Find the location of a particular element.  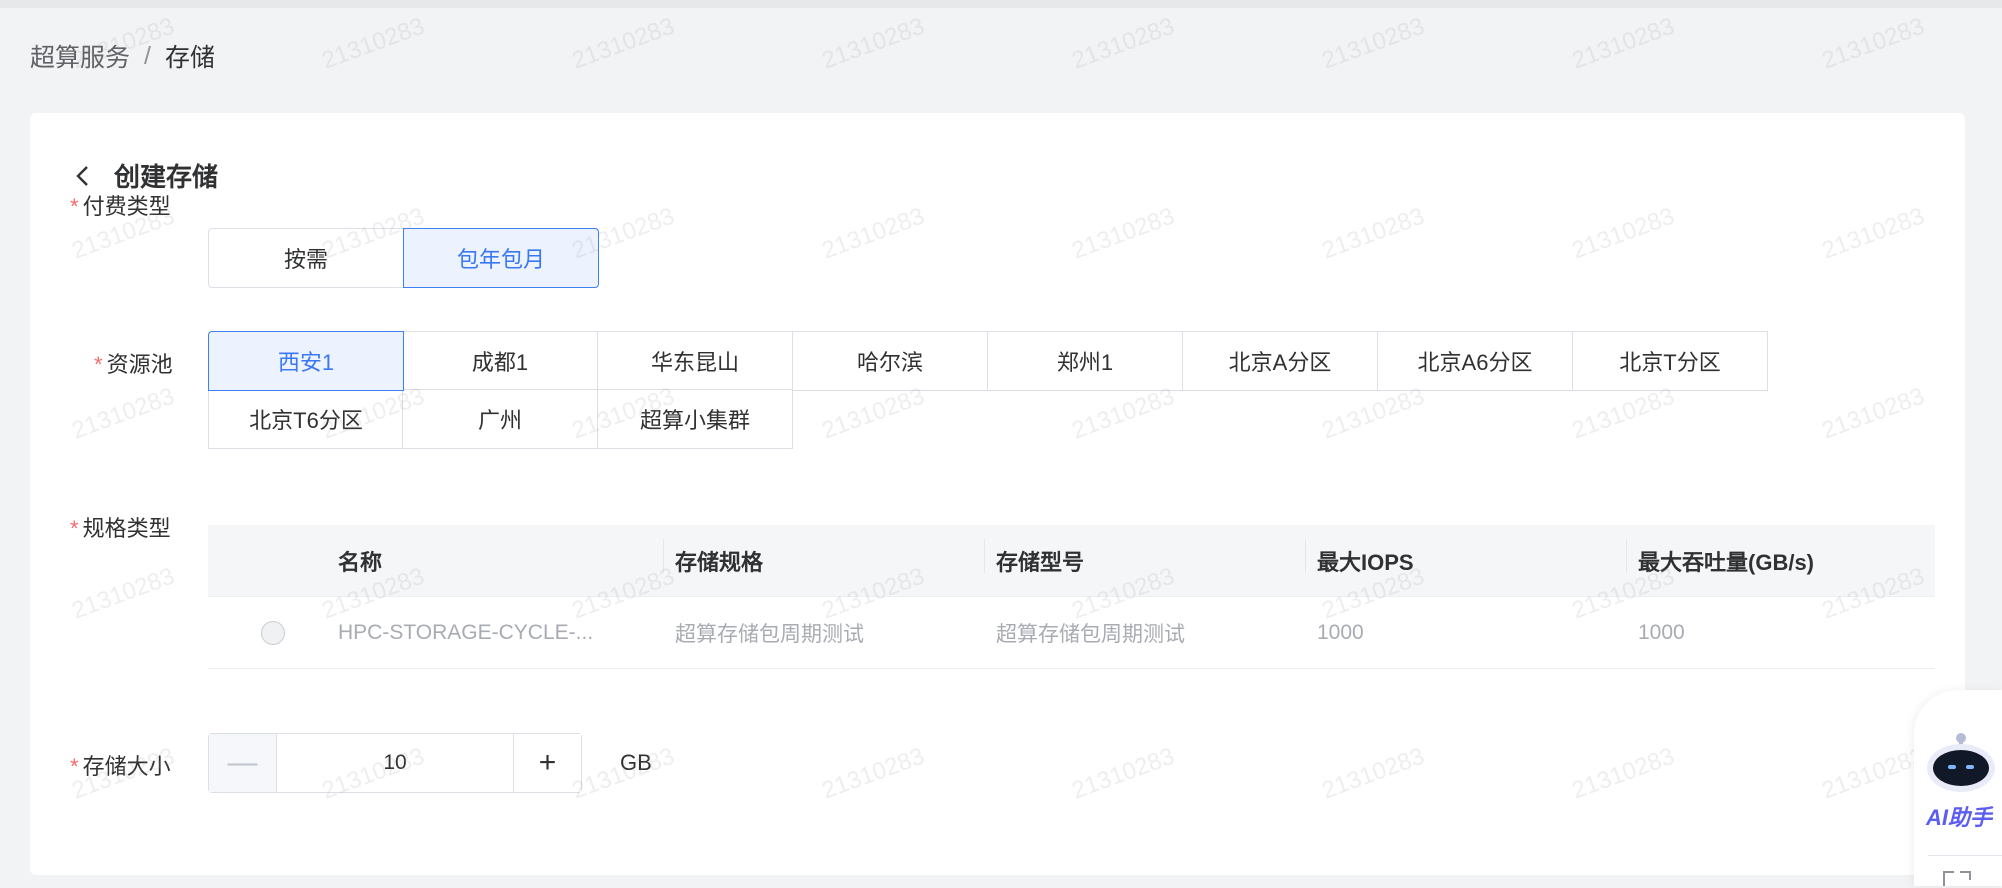

expand-icon is located at coordinates (1957, 878).